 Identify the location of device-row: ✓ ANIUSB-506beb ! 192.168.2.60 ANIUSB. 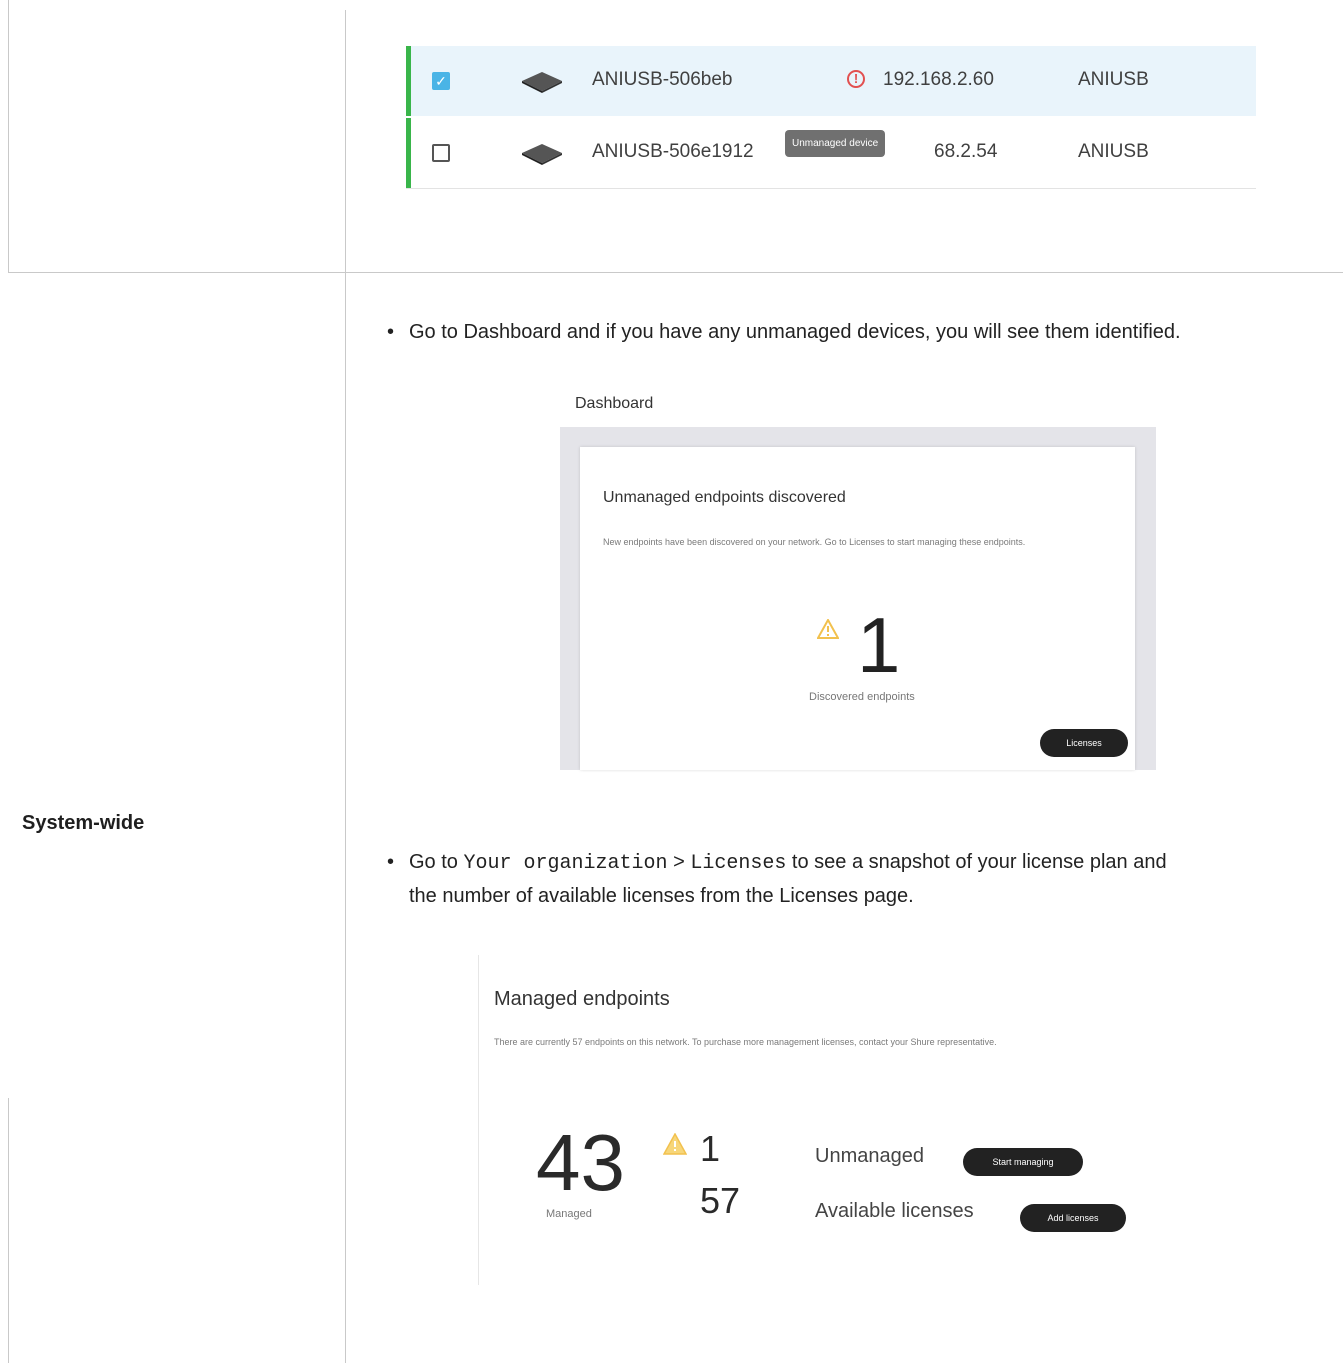
(831, 81).